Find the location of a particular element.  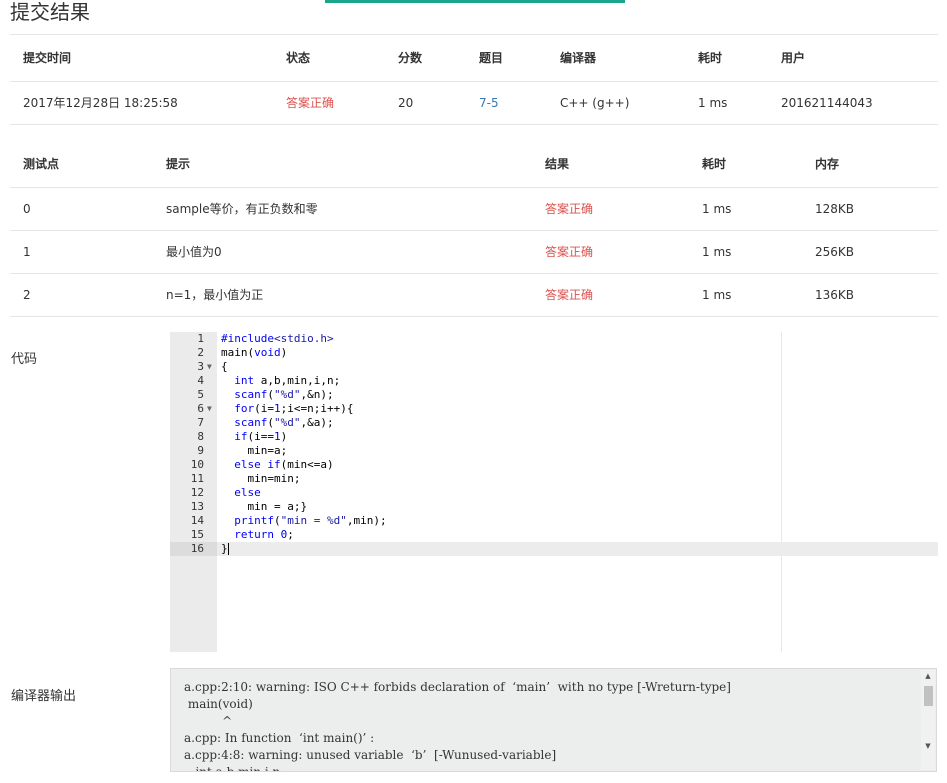

code-line: 2 main(void) is located at coordinates (554, 353).